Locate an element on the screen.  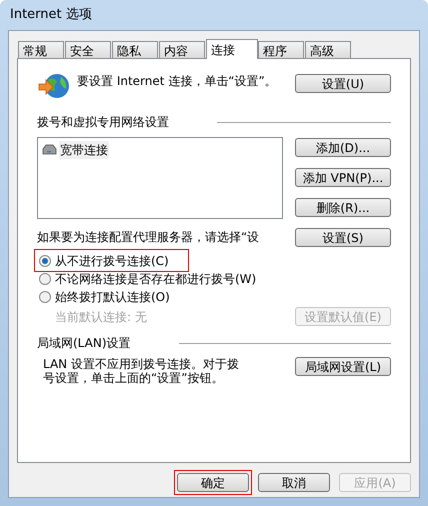
window-title: Internet 选项 is located at coordinates (51, 15).